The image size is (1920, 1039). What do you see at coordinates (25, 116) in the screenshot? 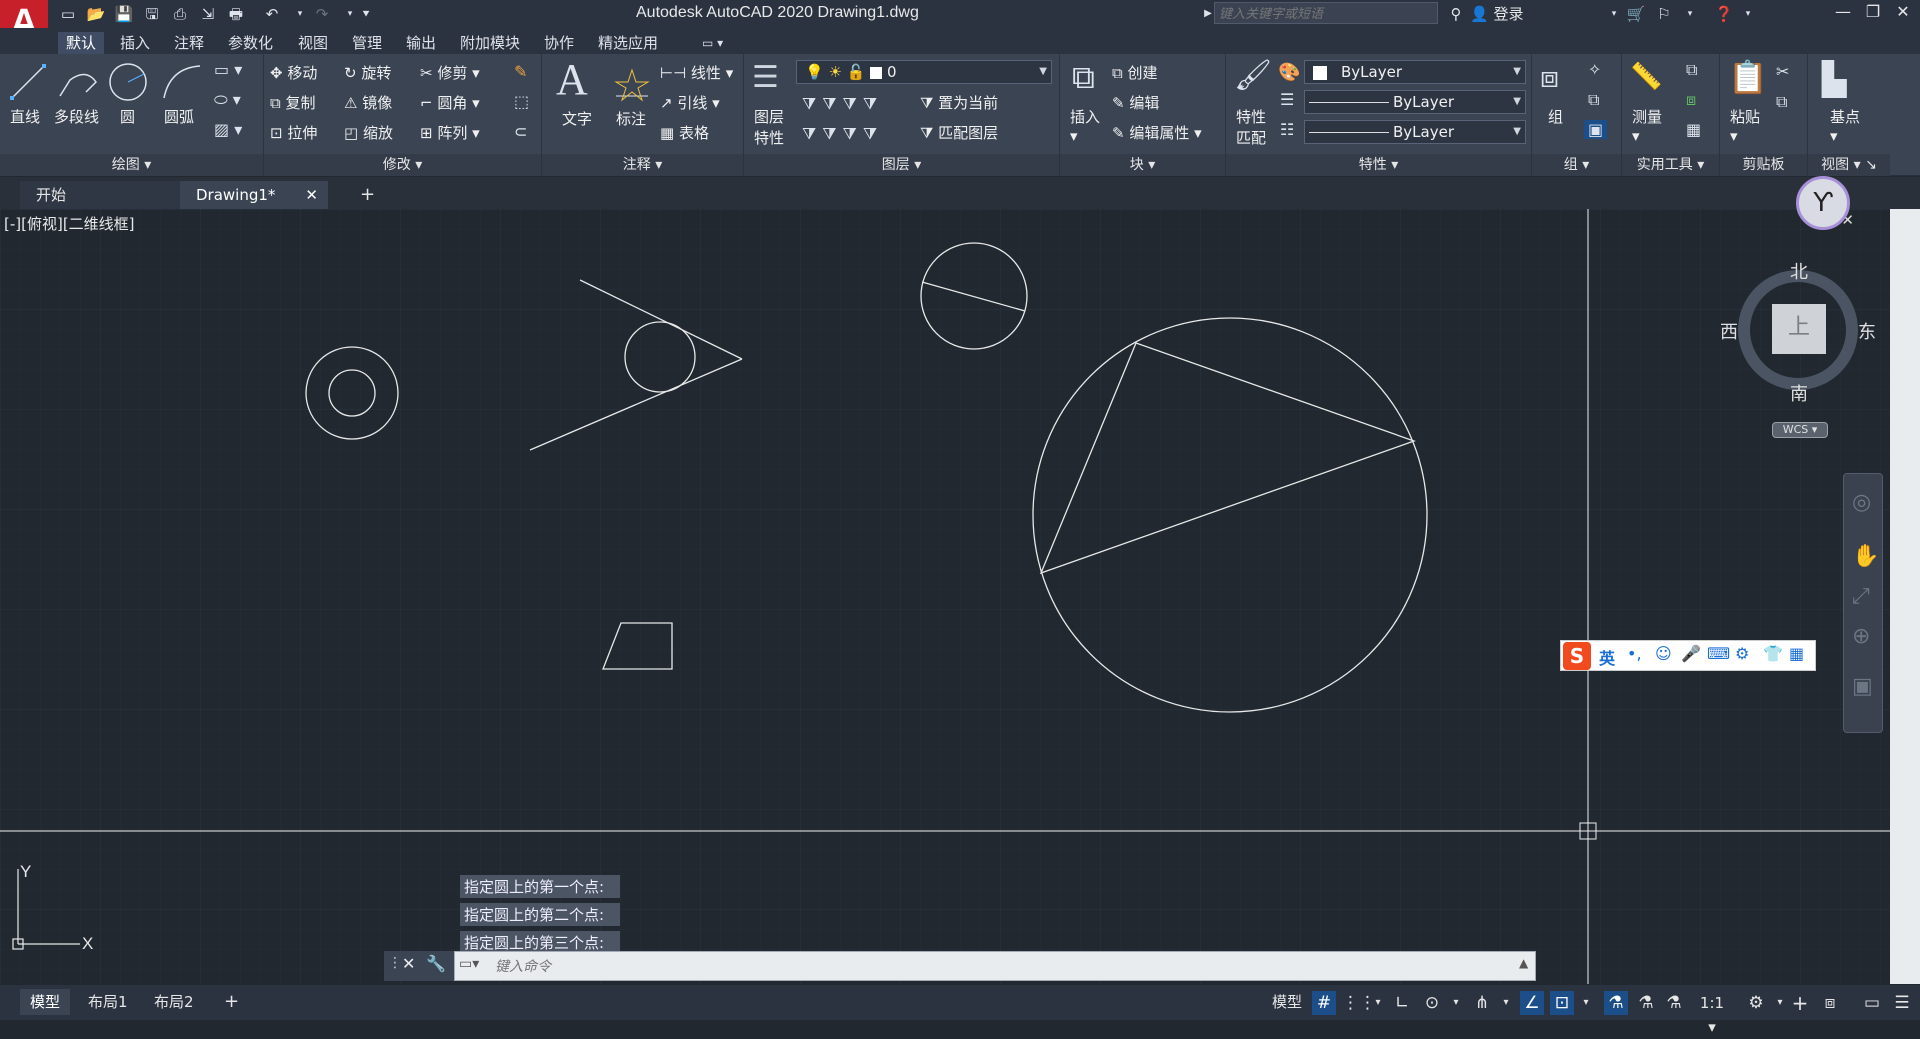
I see `line-button: 直线` at bounding box center [25, 116].